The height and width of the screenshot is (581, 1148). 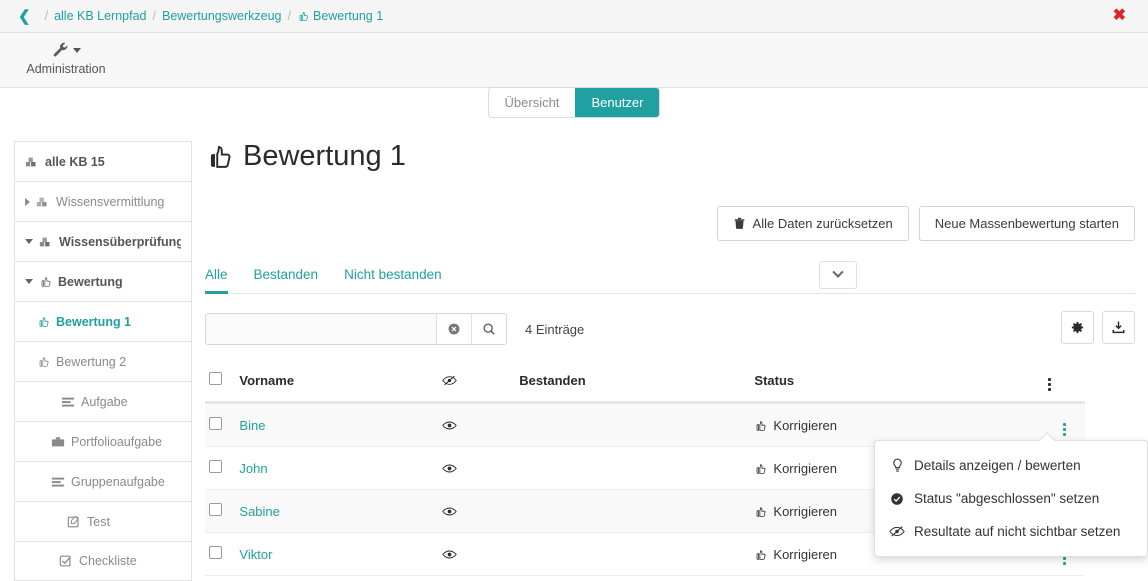 I want to click on filter-tab-alle: Alle, so click(x=216, y=280).